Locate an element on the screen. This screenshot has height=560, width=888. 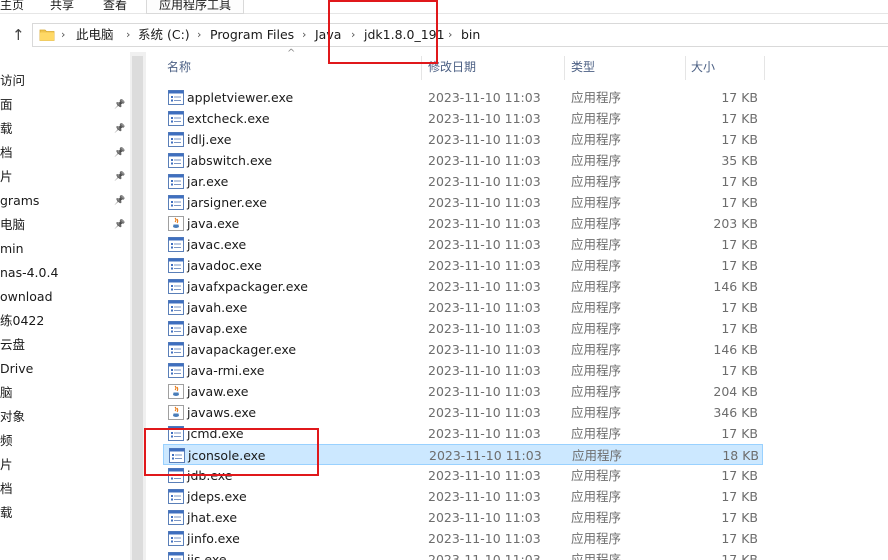
file-name: java-rmi.exe is located at coordinates (226, 370).